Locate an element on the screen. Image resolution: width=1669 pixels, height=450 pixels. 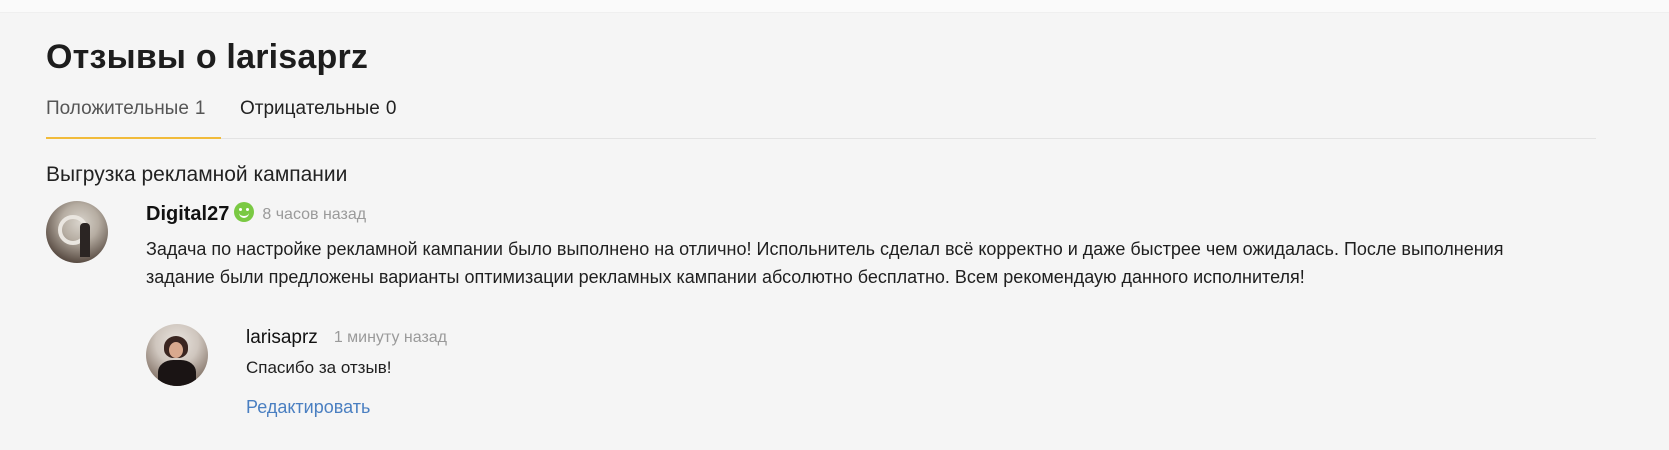
avatar-body-shape is located at coordinates (177, 373).